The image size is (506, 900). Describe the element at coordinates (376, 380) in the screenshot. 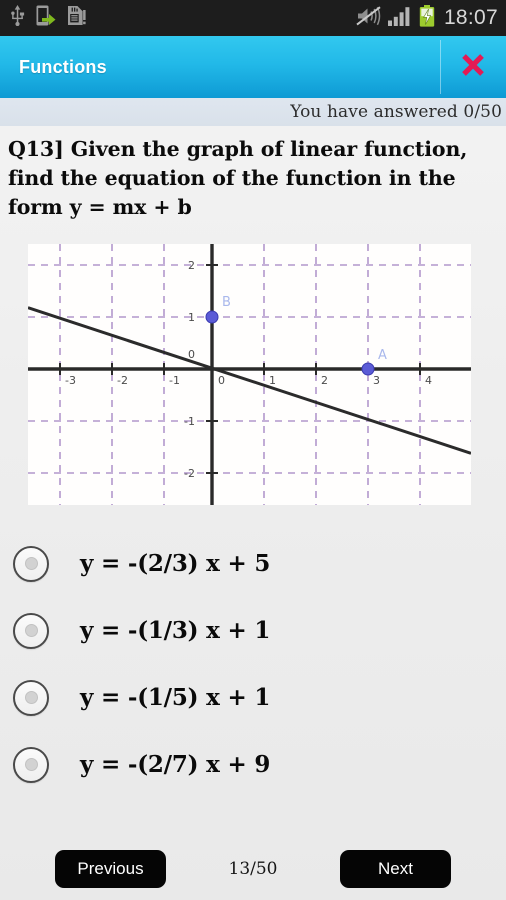

I see `svg-text: 3` at that location.